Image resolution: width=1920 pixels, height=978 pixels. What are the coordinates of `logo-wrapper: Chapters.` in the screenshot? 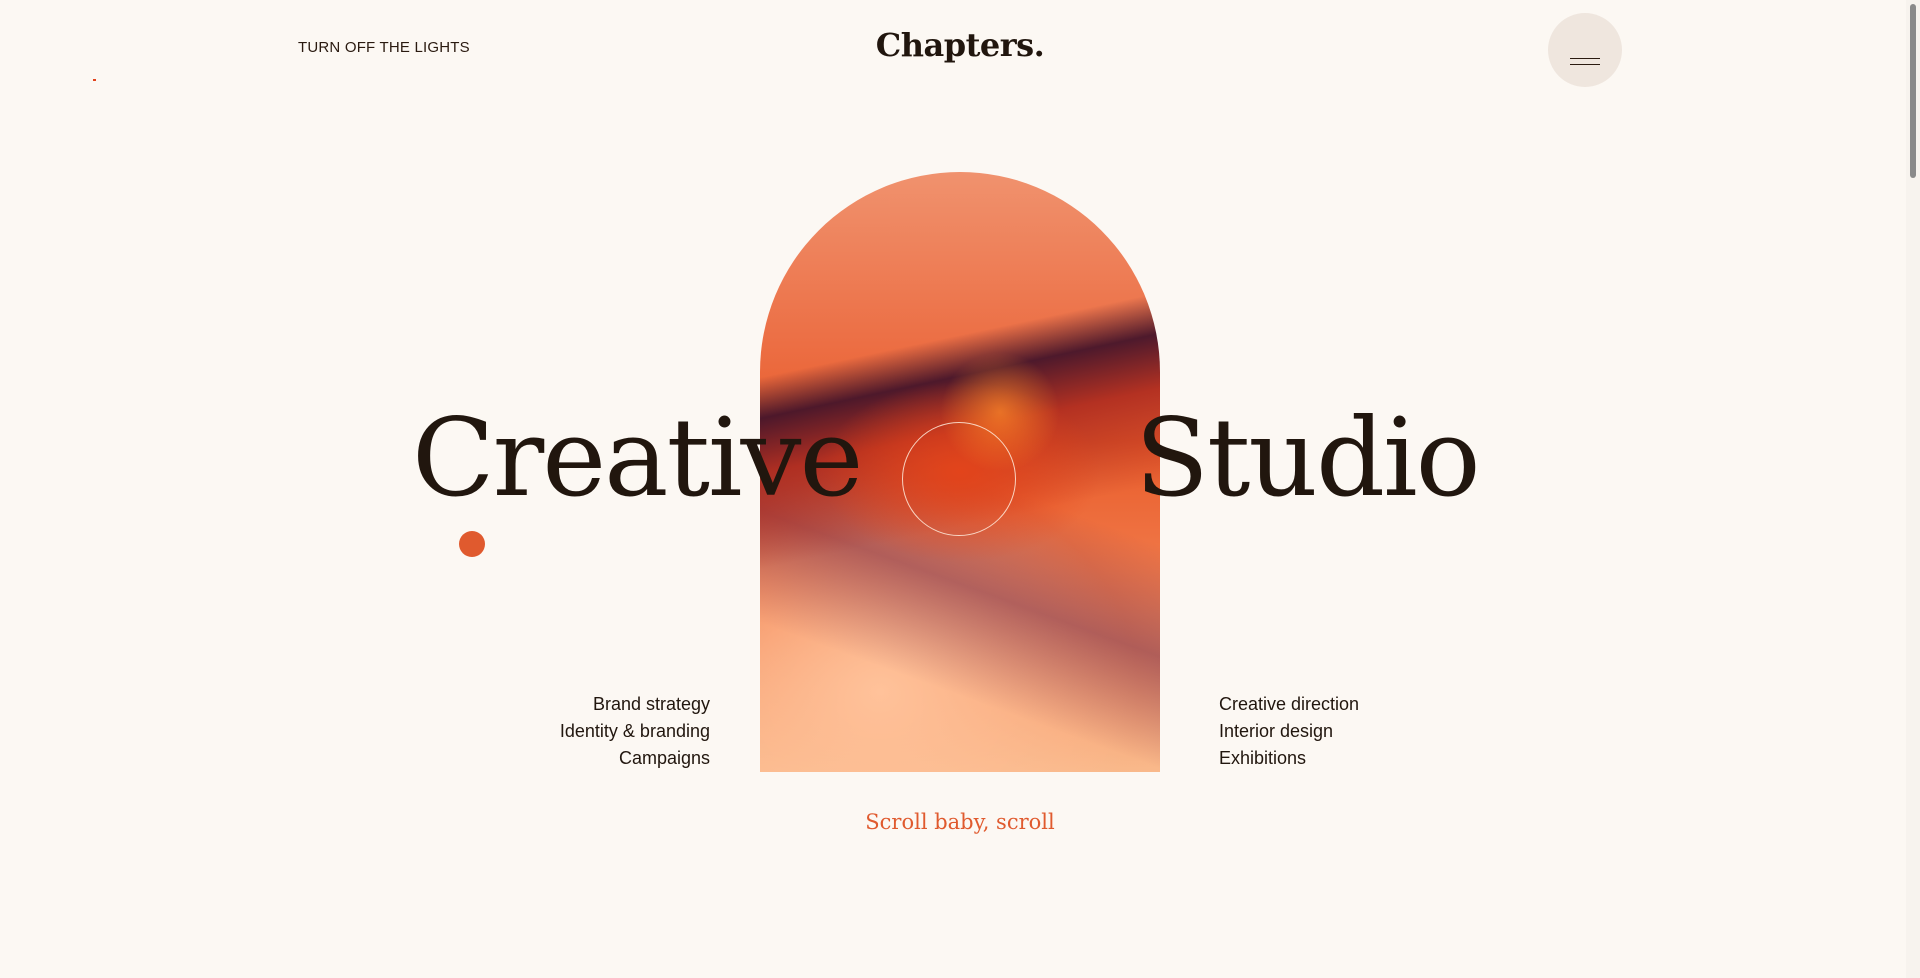 It's located at (960, 45).